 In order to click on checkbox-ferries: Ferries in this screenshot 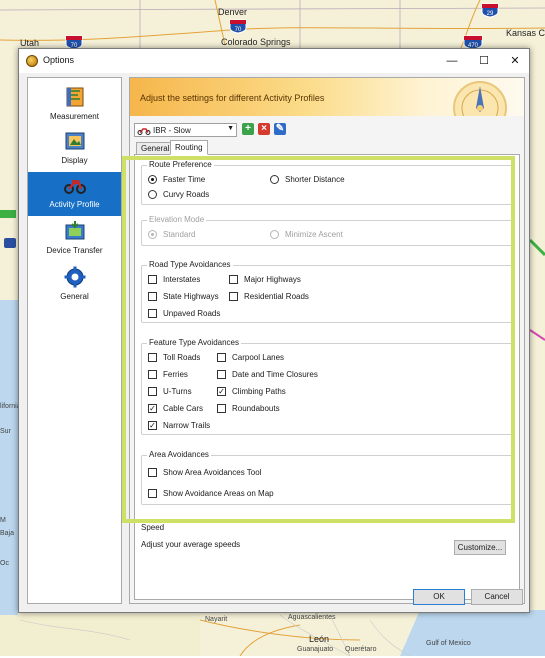, I will do `click(168, 375)`.